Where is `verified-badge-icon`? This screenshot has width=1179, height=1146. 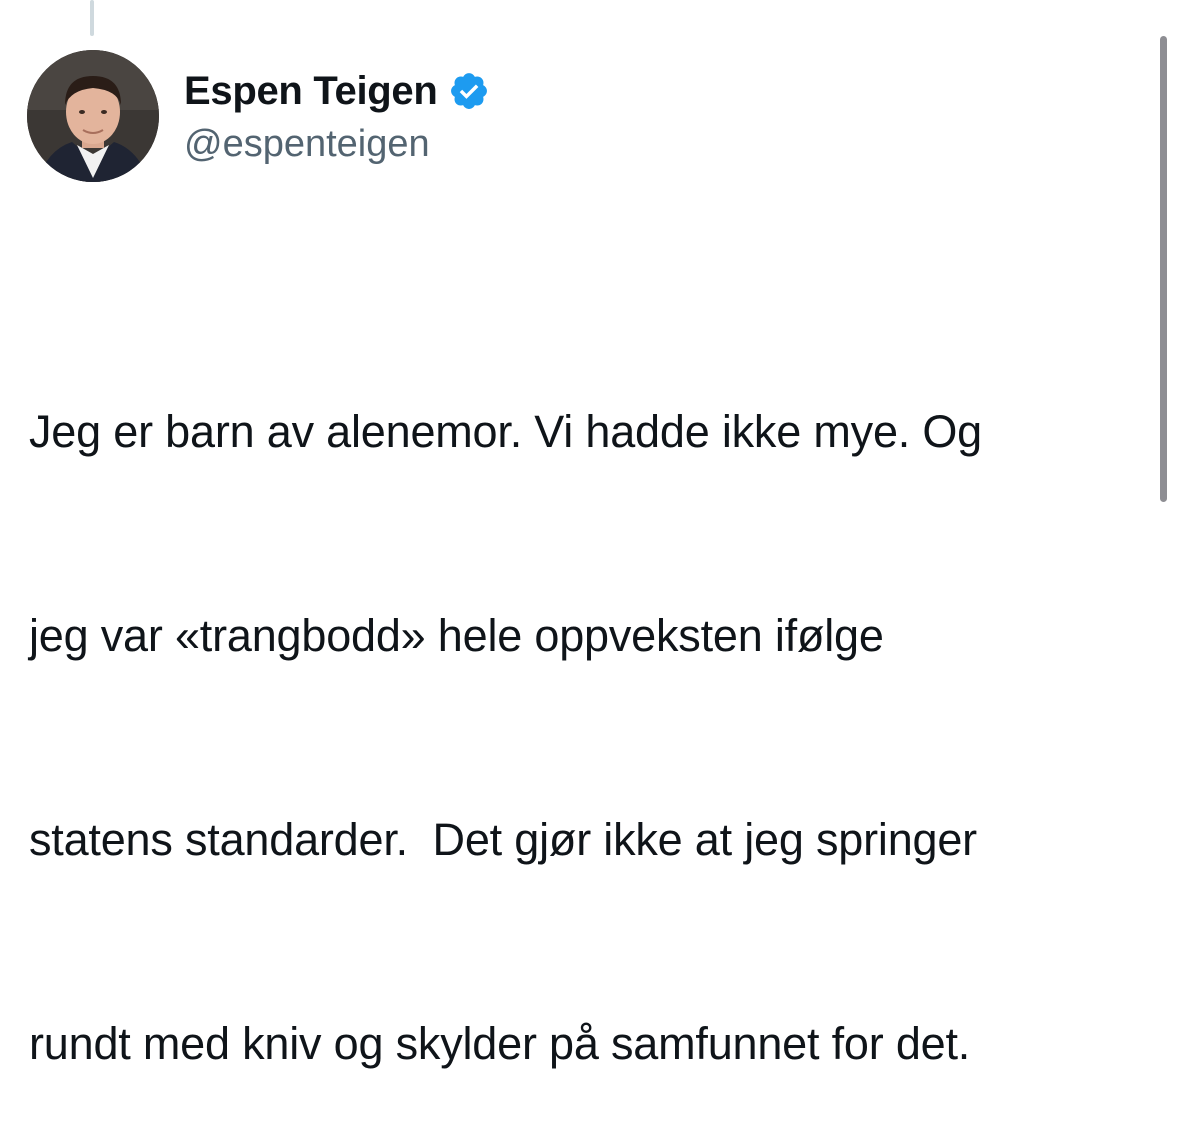
verified-badge-icon is located at coordinates (469, 91).